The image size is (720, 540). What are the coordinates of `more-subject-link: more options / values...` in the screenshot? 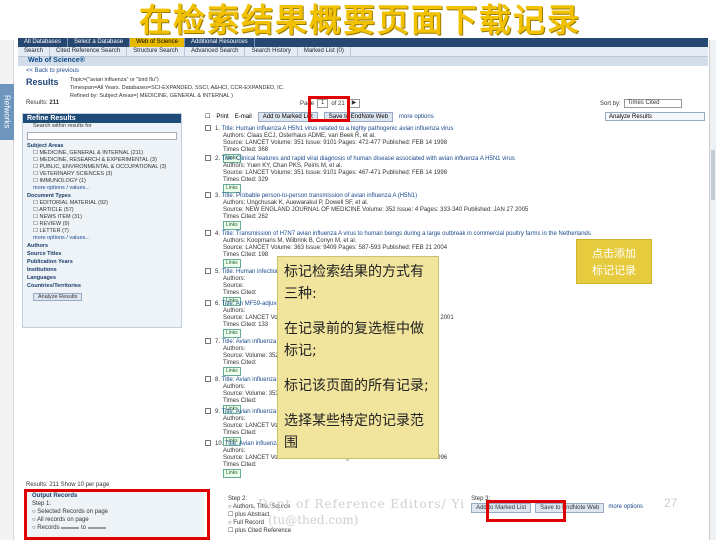 It's located at (102, 188).